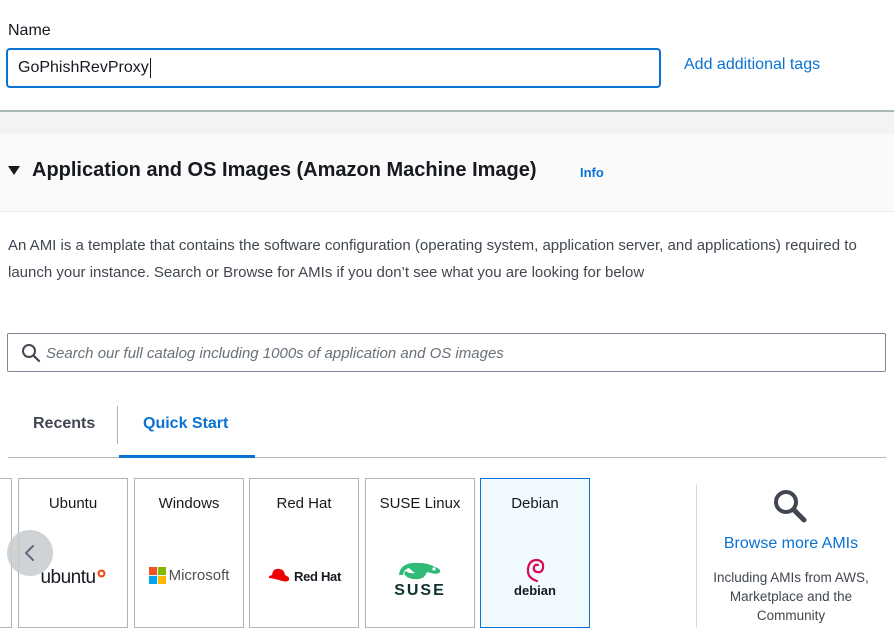 The width and height of the screenshot is (894, 642). What do you see at coordinates (117, 425) in the screenshot?
I see `tab-separator` at bounding box center [117, 425].